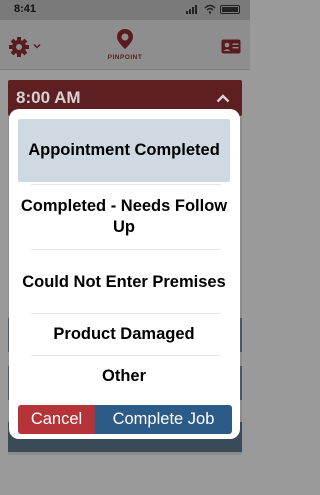  Describe the element at coordinates (56, 419) in the screenshot. I see `cancel-button: Cancel` at that location.